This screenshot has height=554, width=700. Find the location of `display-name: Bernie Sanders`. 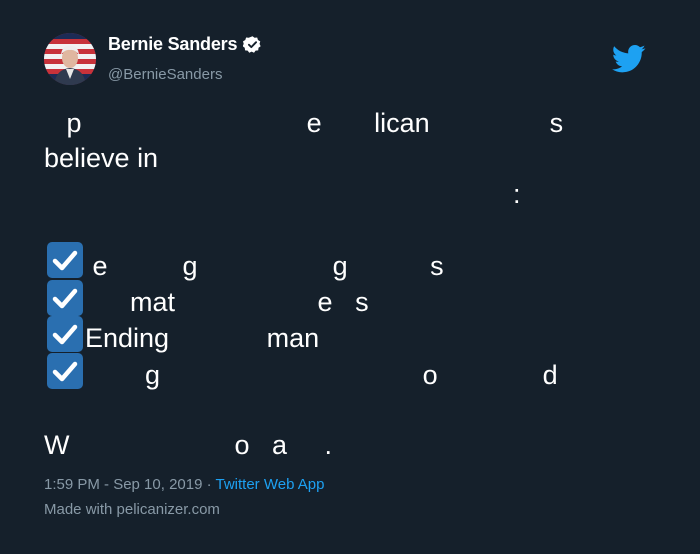

display-name: Bernie Sanders is located at coordinates (172, 44).